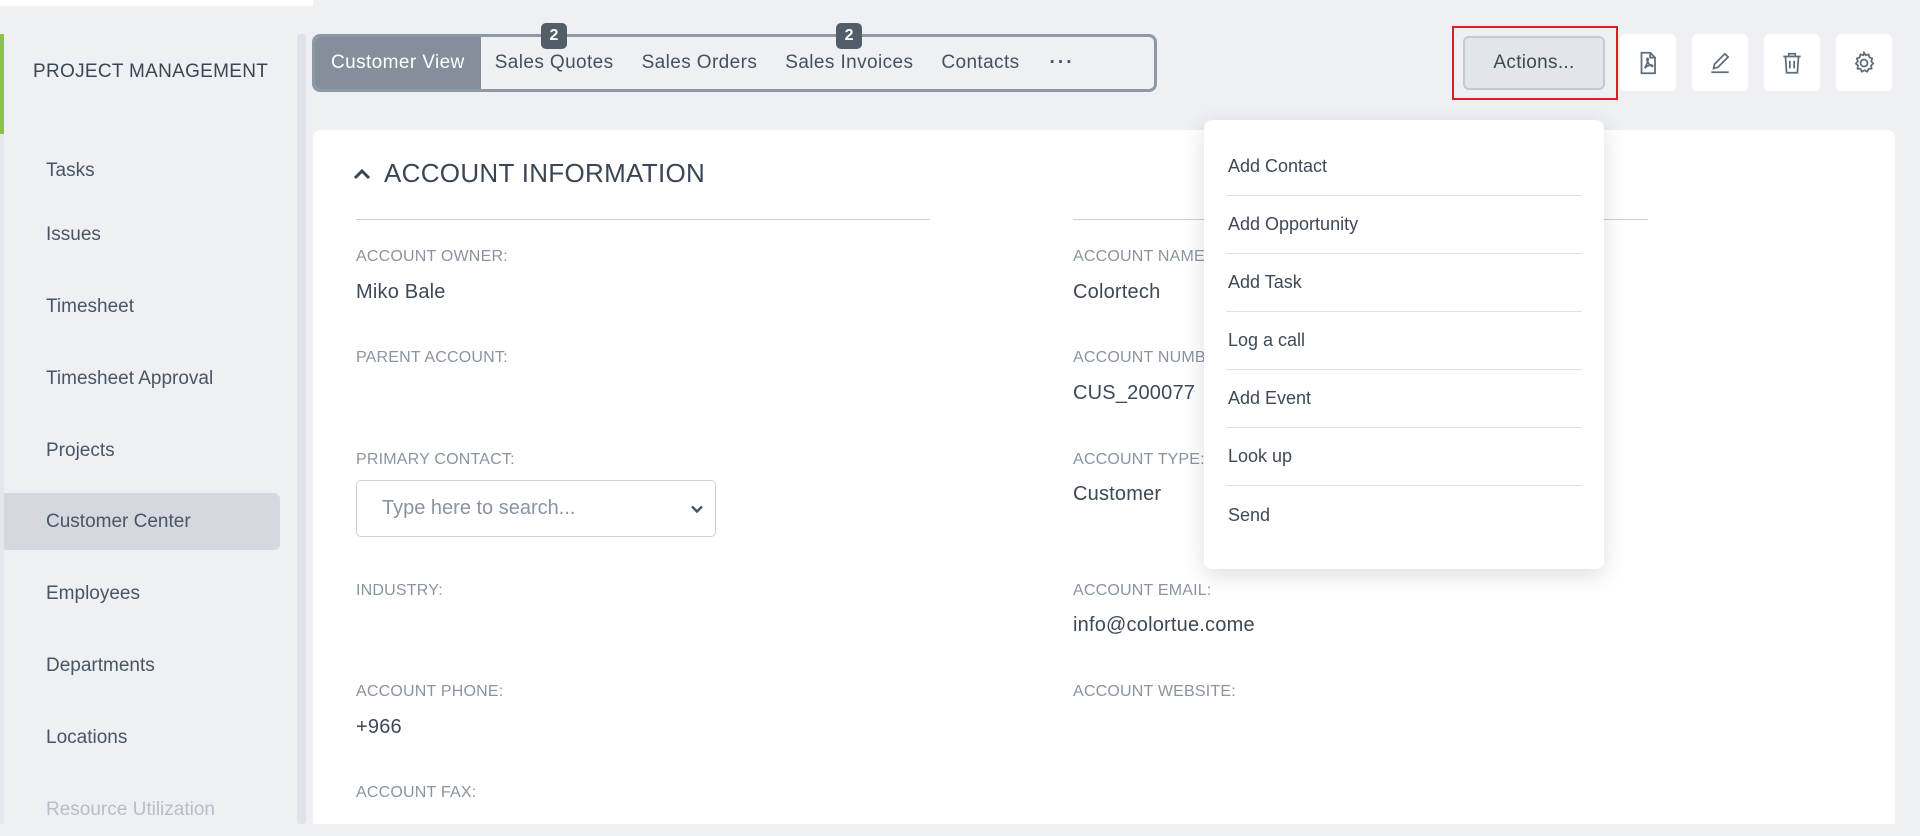  Describe the element at coordinates (142, 234) in the screenshot. I see `sidebar-item-issues: Issues` at that location.